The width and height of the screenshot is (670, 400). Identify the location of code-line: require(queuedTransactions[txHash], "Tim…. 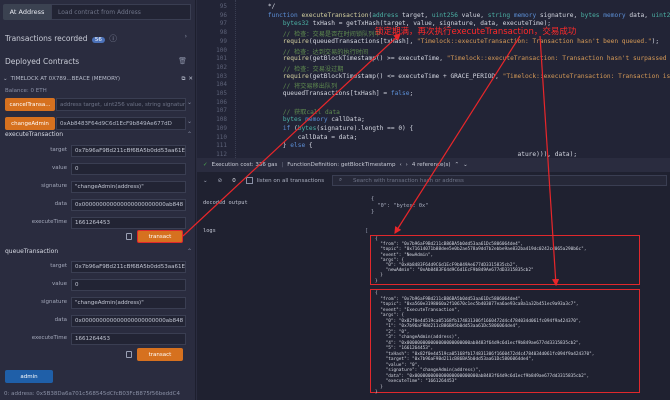
(471, 41).